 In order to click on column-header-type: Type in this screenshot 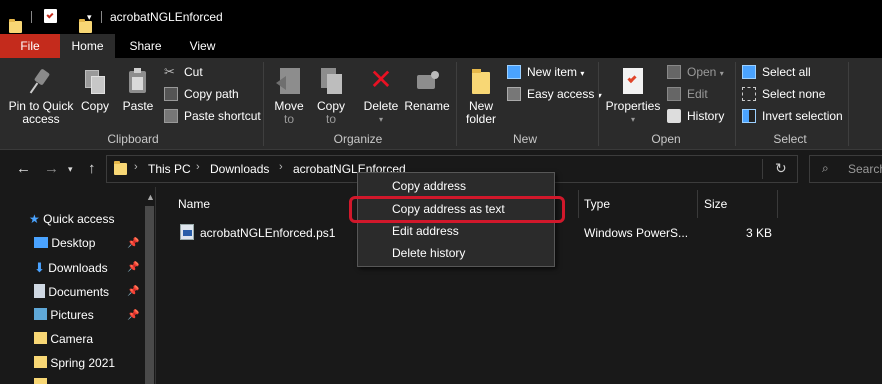, I will do `click(597, 204)`.